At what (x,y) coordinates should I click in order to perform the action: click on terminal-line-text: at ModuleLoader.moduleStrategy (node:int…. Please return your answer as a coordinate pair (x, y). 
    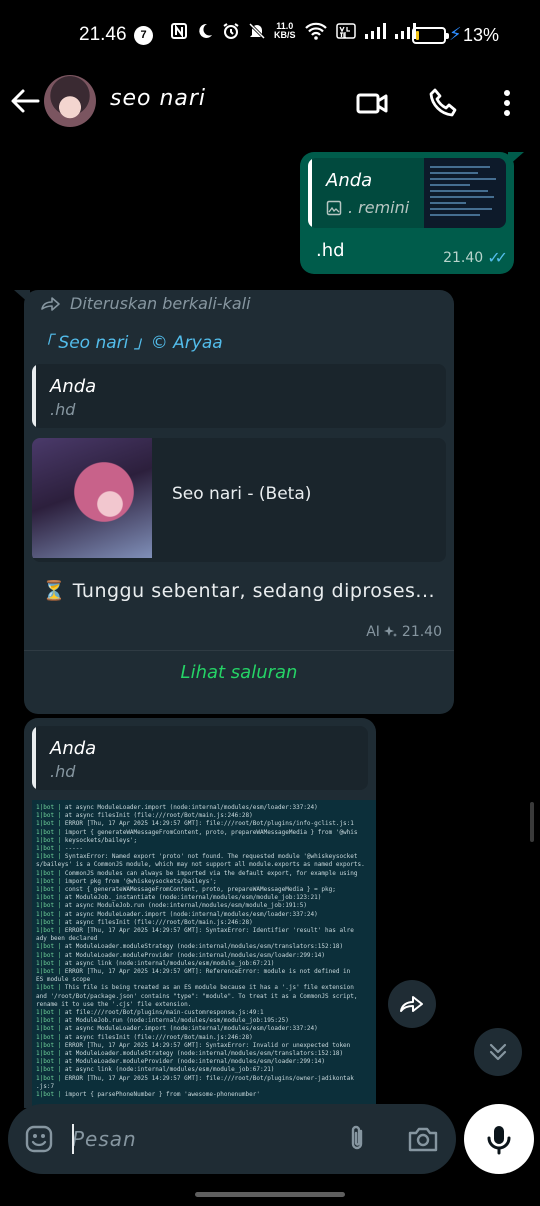
    Looking at the image, I should click on (204, 1053).